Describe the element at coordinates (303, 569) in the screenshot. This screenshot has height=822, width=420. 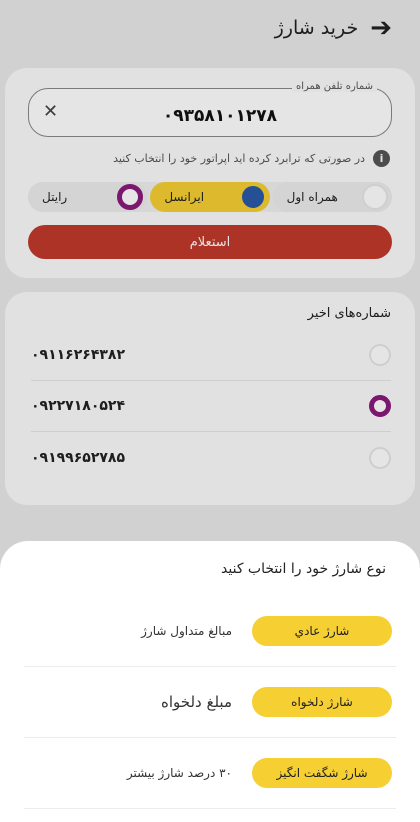
I see `sheet-title: نوع شارژ خود را انتخاب کنید` at that location.